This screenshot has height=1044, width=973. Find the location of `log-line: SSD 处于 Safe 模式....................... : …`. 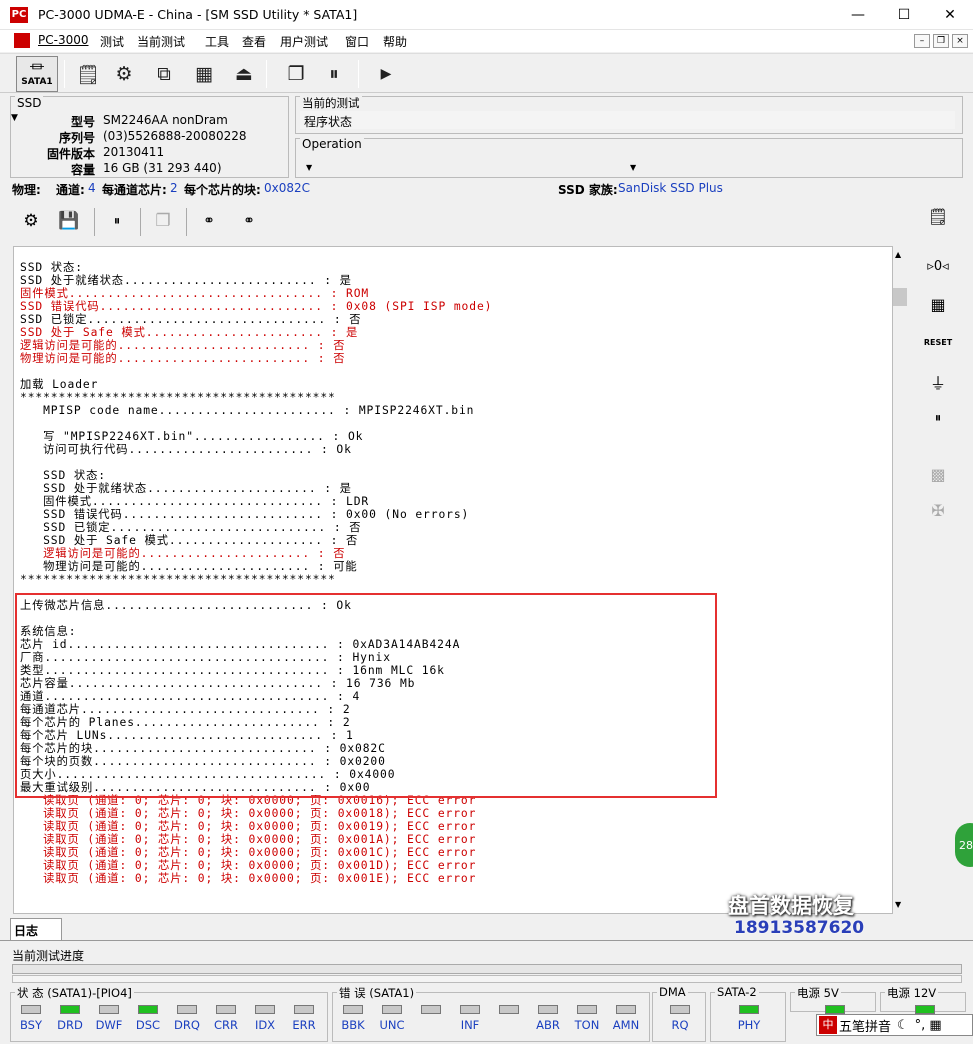

log-line: SSD 处于 Safe 模式....................... : … is located at coordinates (189, 332).